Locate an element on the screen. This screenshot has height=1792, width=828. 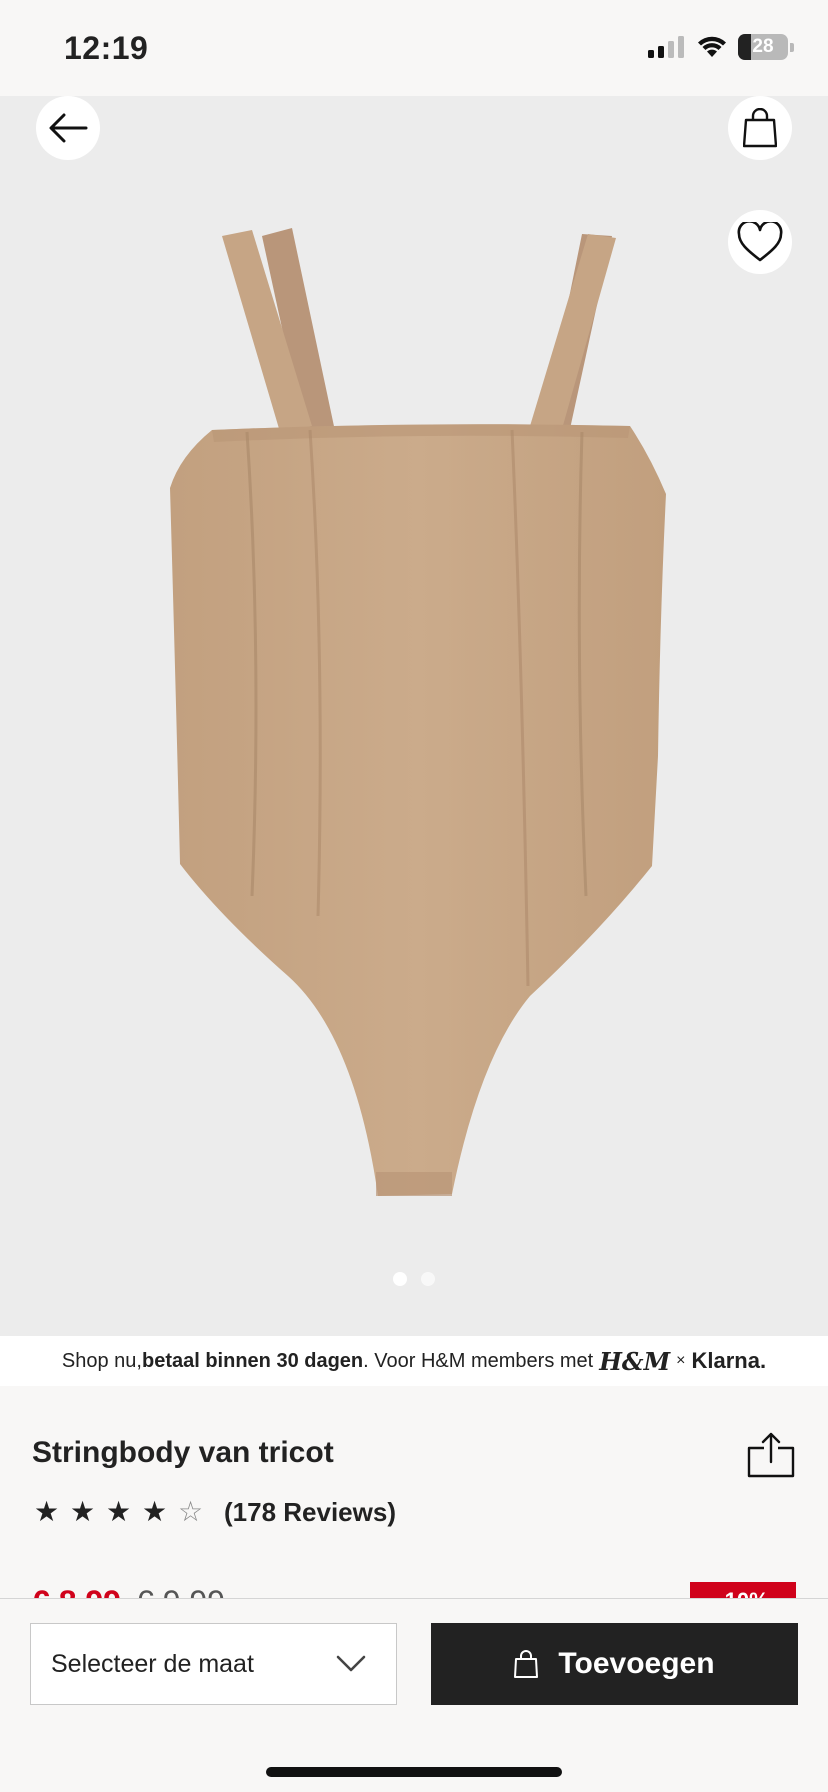
back-button is located at coordinates (68, 128).